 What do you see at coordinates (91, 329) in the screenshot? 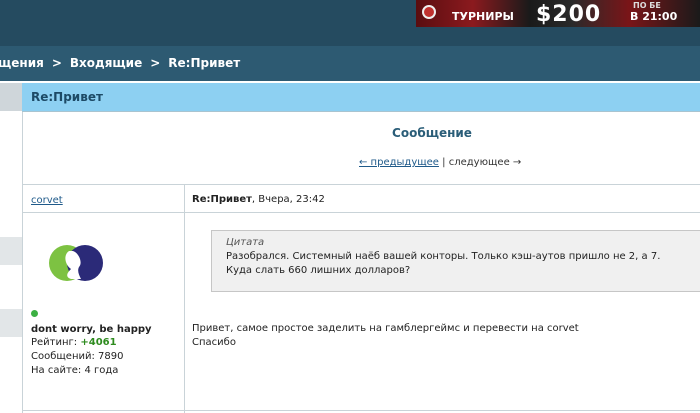
I see `user-title: dont worry, be happy` at bounding box center [91, 329].